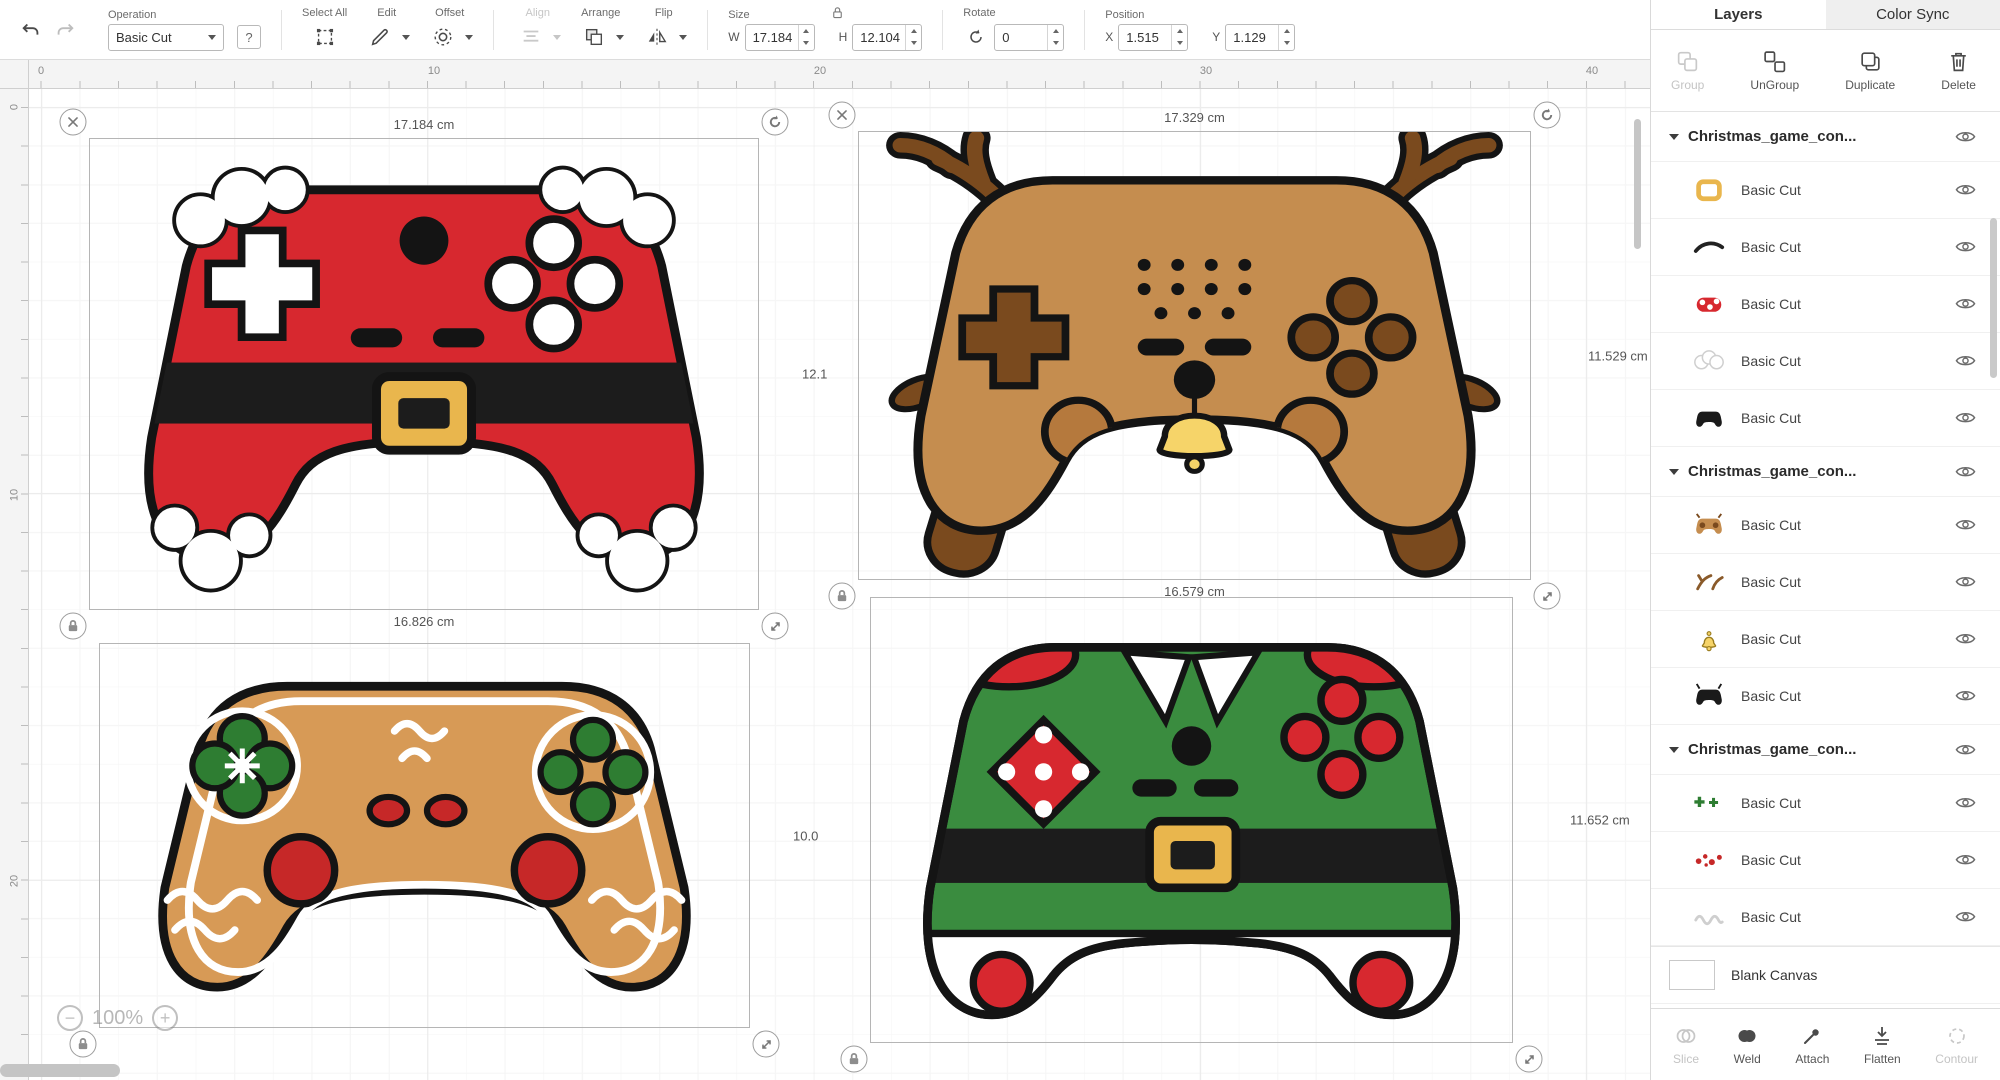  What do you see at coordinates (805, 37) in the screenshot?
I see `width-stepper` at bounding box center [805, 37].